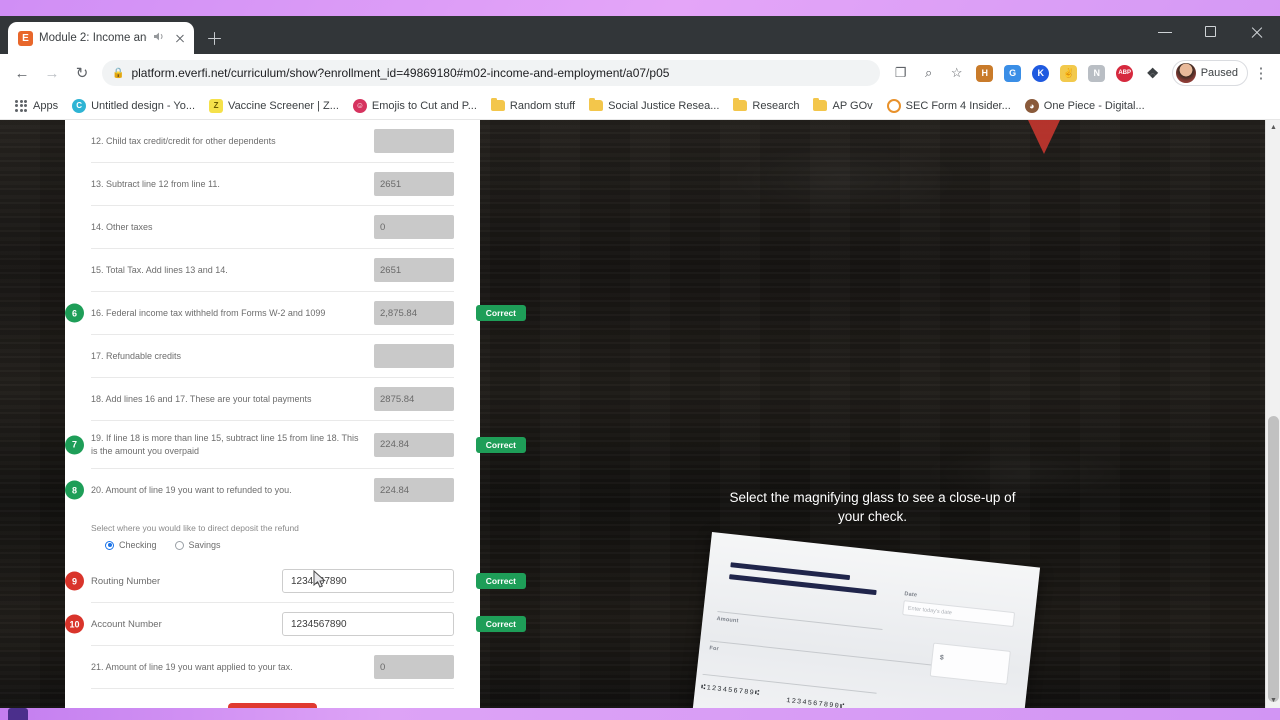  What do you see at coordinates (272, 270) in the screenshot?
I see `table-row: 15. Total Tax. Add lines 13 and 14.` at bounding box center [272, 270].